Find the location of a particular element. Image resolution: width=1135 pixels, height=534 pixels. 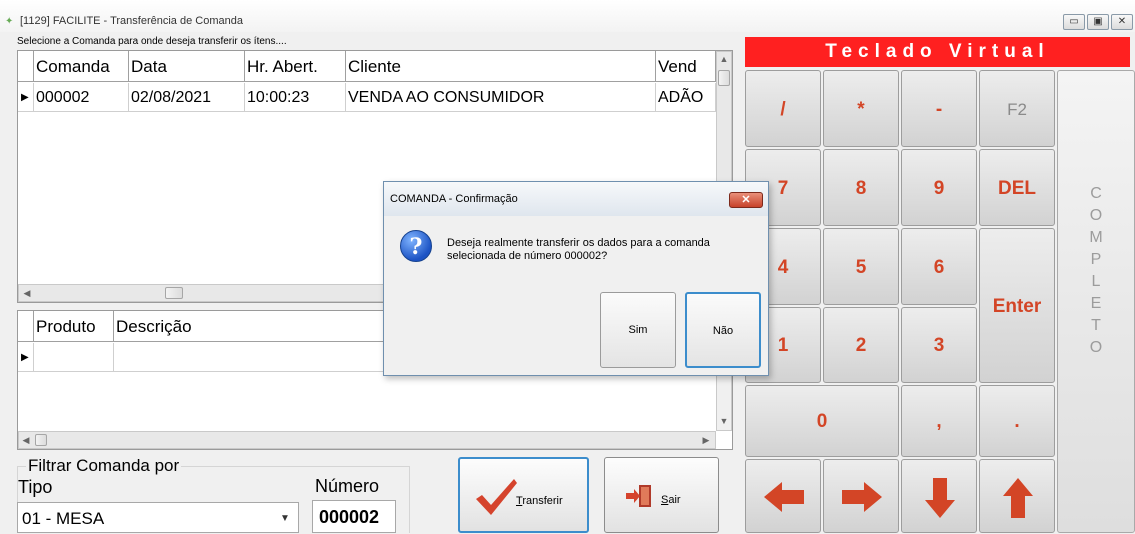

numero-label: Número is located at coordinates (347, 486).